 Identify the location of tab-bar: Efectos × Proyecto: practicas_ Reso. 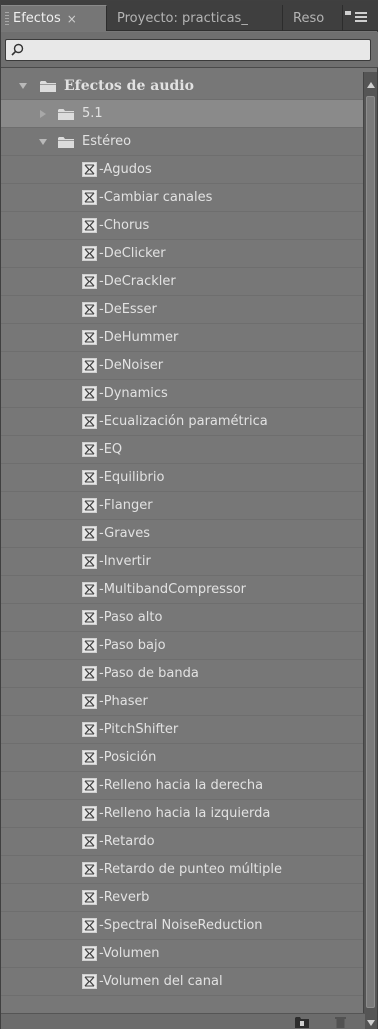
(189, 16).